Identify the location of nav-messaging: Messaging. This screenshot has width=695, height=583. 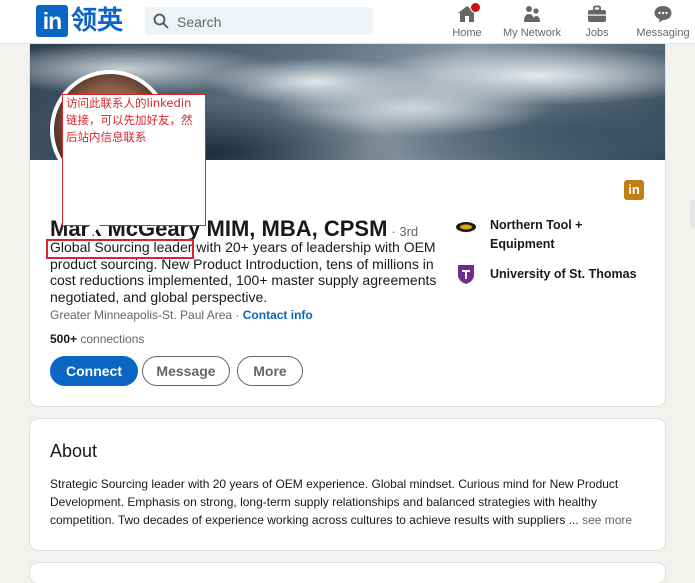
(663, 21).